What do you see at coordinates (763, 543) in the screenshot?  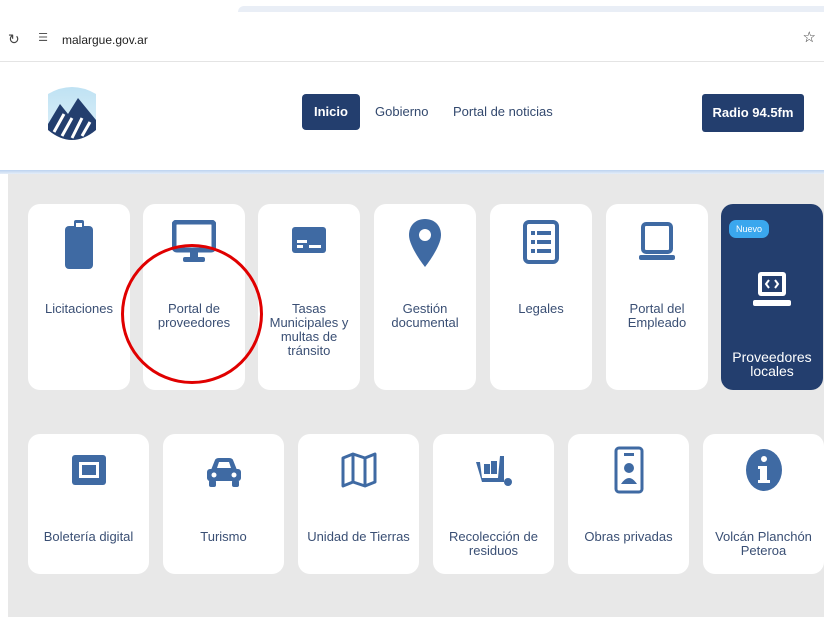 I see `card-label: Volcán Planchón Peteroa` at bounding box center [763, 543].